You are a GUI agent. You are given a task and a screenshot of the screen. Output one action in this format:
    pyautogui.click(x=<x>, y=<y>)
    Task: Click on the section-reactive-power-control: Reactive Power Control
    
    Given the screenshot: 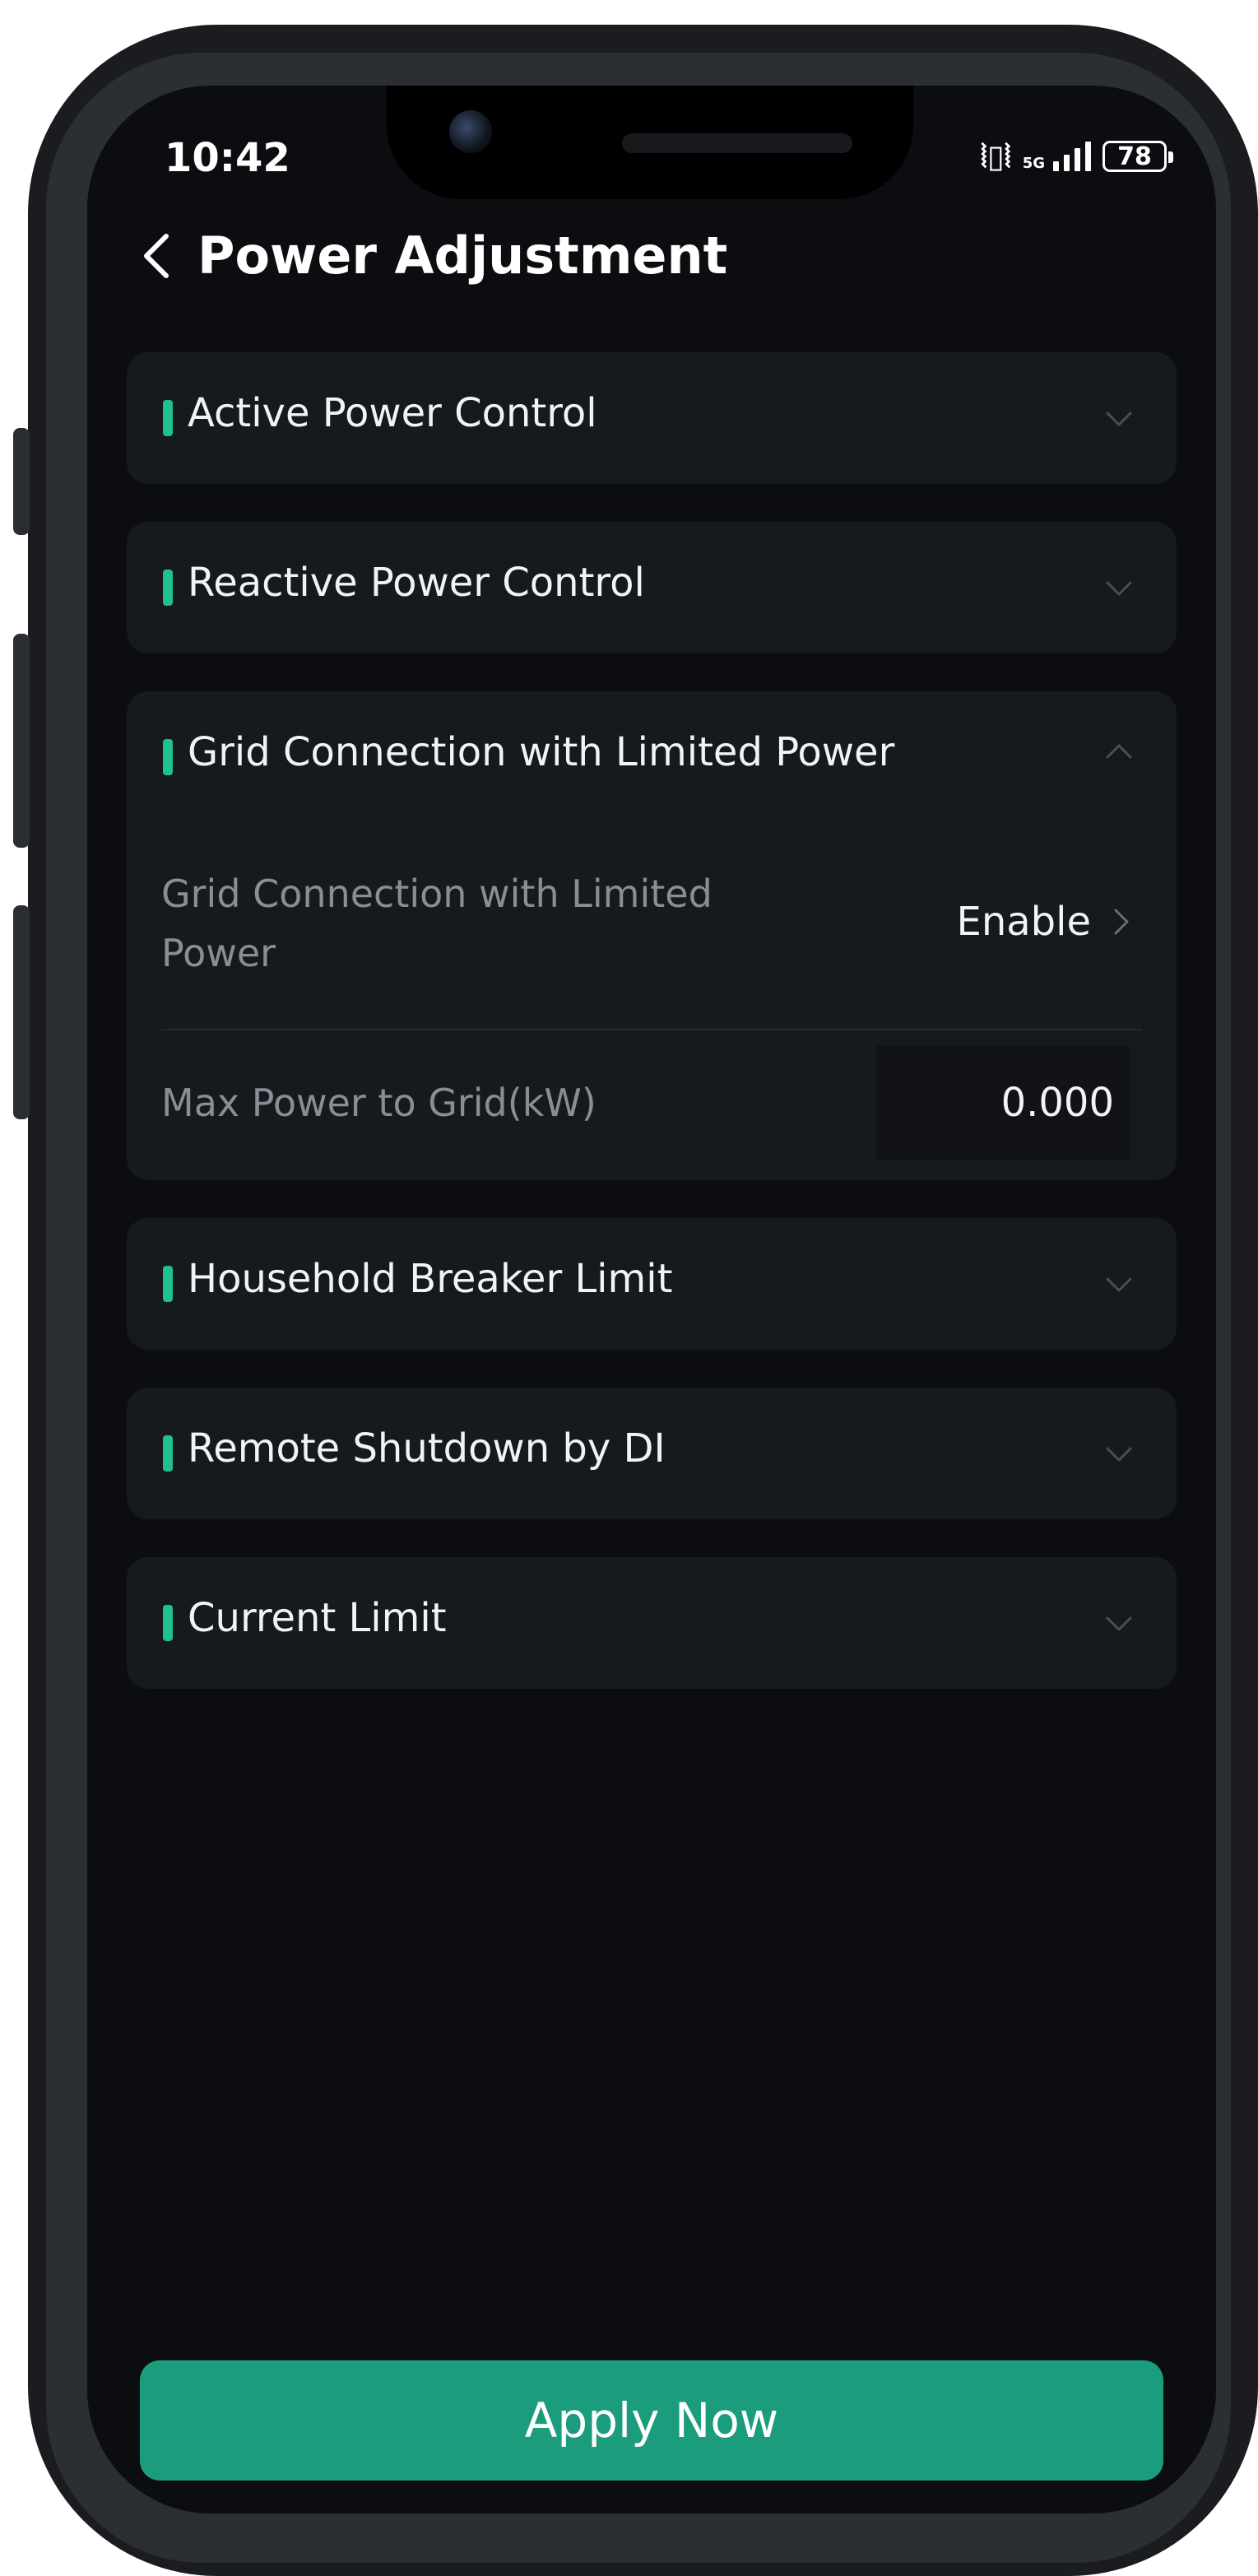 What is the action you would take?
    pyautogui.click(x=652, y=587)
    